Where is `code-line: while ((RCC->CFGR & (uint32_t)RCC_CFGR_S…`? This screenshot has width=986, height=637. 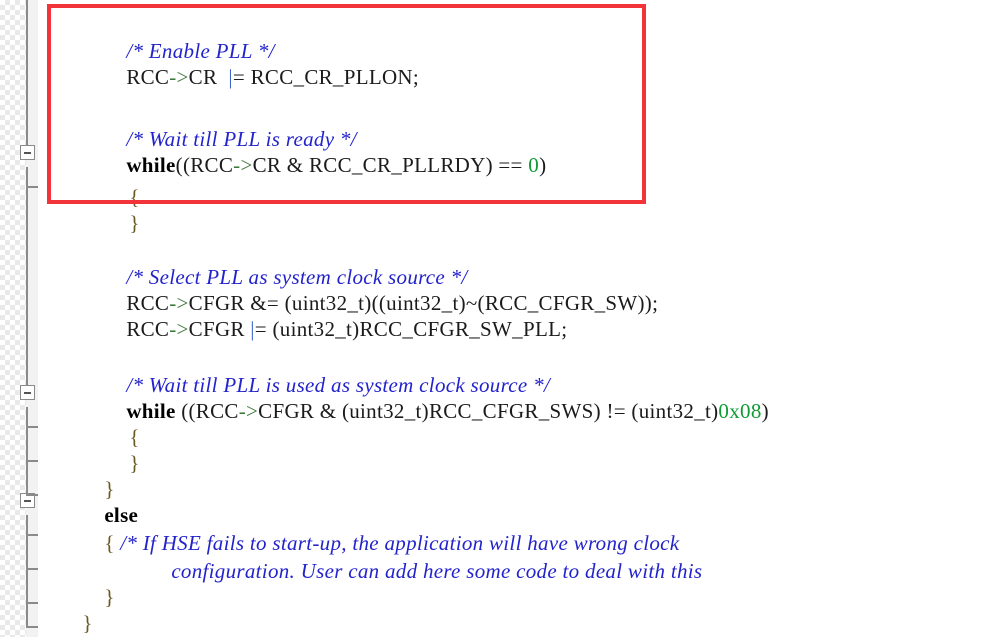 code-line: while ((RCC->CFGR & (uint32_t)RCC_CFGR_S… is located at coordinates (431, 391).